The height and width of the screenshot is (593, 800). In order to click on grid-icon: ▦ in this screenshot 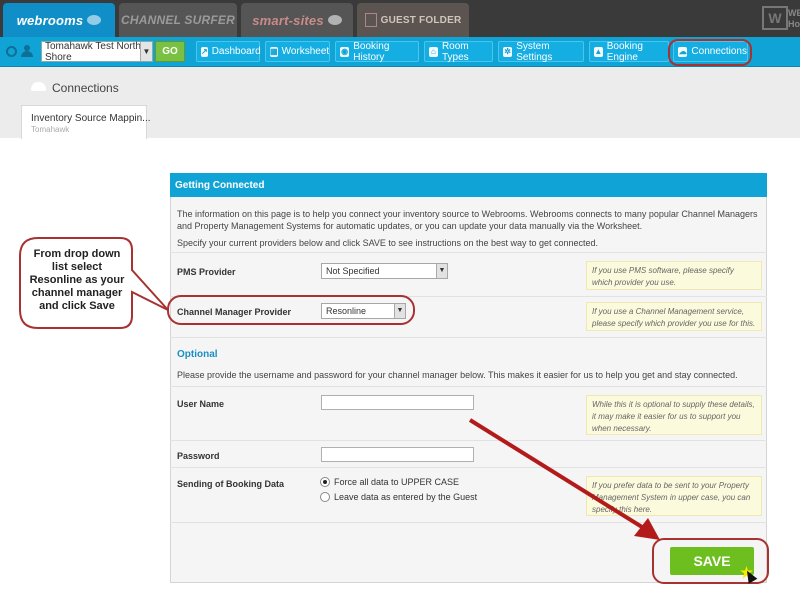, I will do `click(274, 51)`.